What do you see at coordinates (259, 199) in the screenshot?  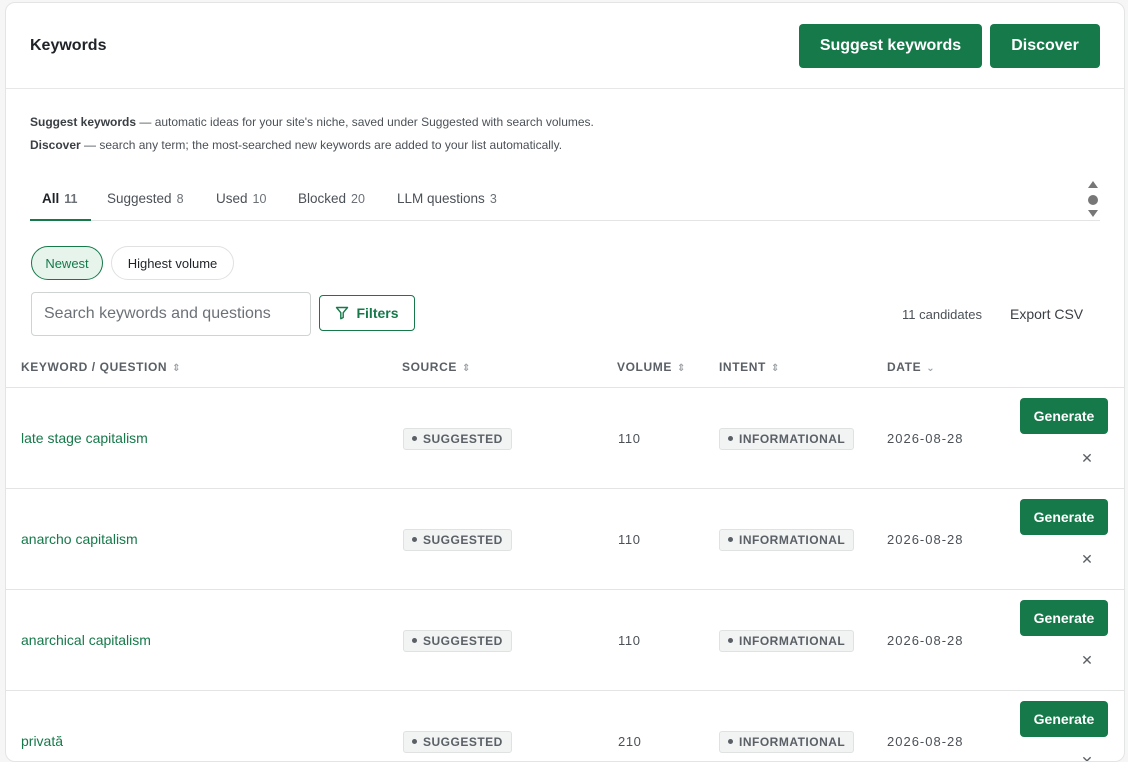 I see `tab-count: 10` at bounding box center [259, 199].